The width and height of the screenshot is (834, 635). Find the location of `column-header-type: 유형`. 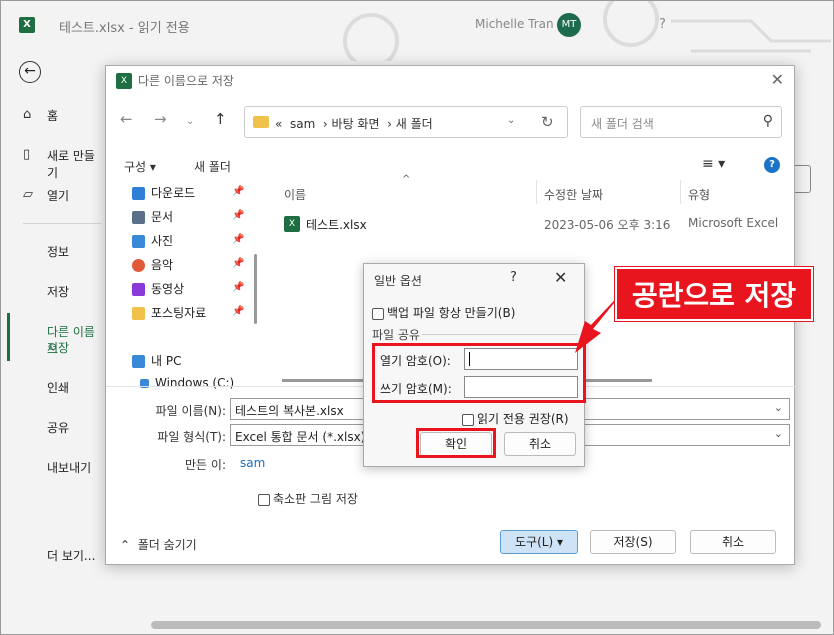

column-header-type: 유형 is located at coordinates (699, 194).